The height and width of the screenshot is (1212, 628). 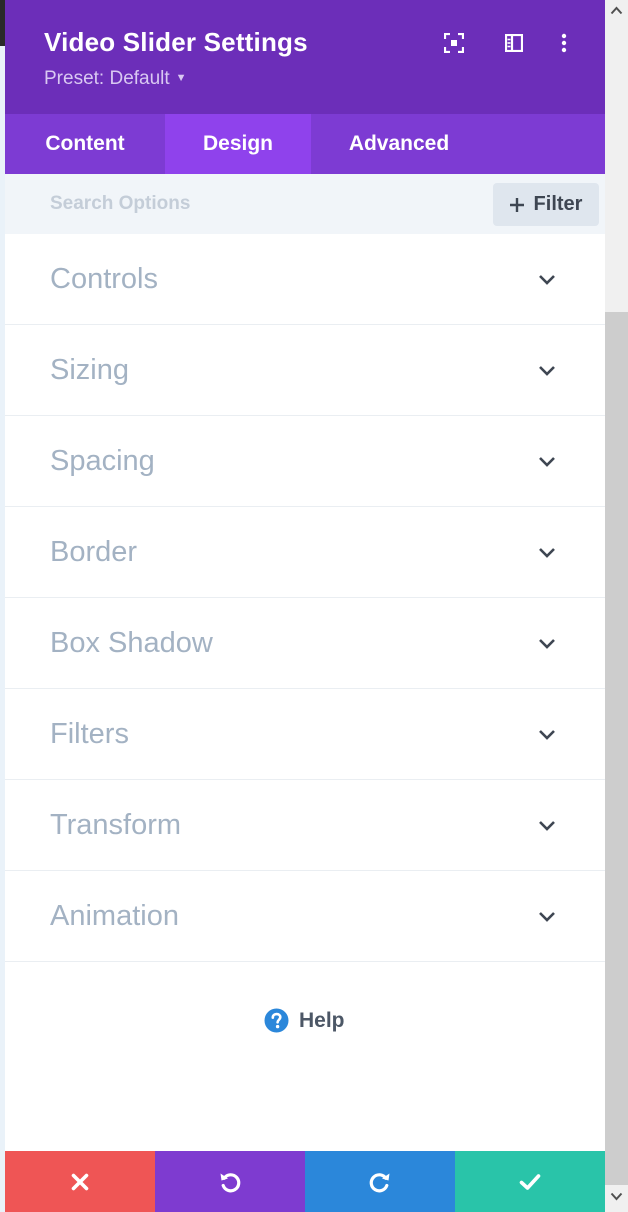 What do you see at coordinates (104, 279) in the screenshot?
I see `group-label: Controls` at bounding box center [104, 279].